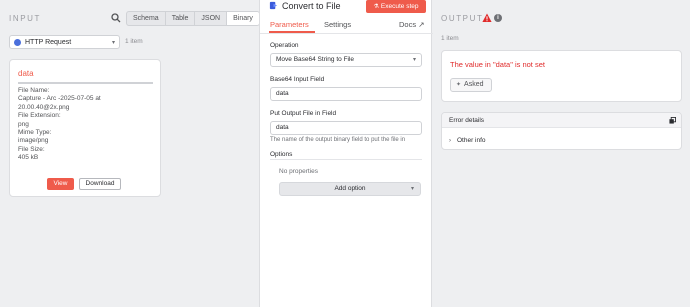  I want to click on output-item-count: 1 item, so click(450, 38).